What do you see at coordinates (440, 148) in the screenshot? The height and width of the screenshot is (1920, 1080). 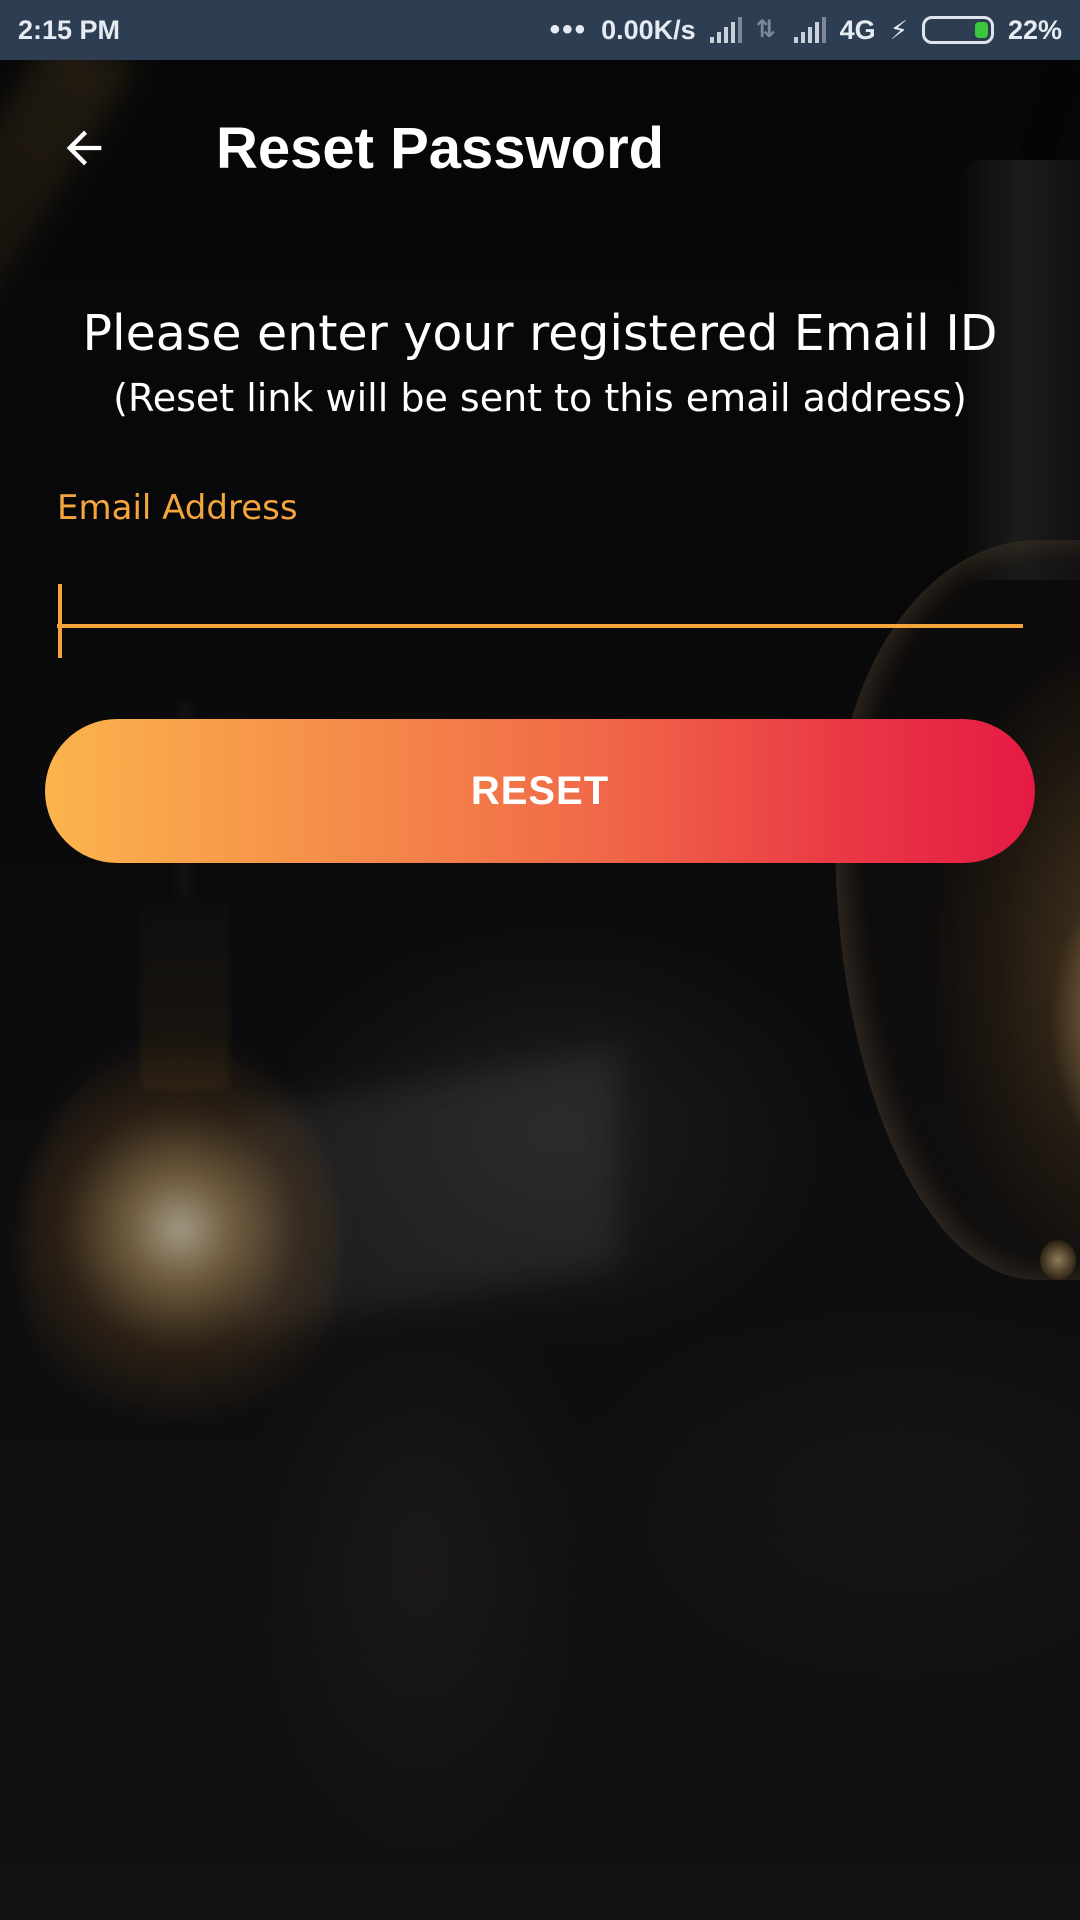 I see `page-title: Reset Password` at bounding box center [440, 148].